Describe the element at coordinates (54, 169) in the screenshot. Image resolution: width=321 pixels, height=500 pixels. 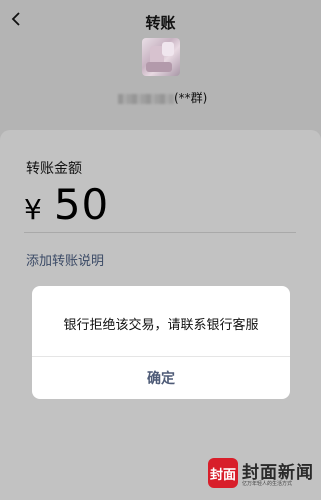
I see `amount-label: 转账金额` at that location.